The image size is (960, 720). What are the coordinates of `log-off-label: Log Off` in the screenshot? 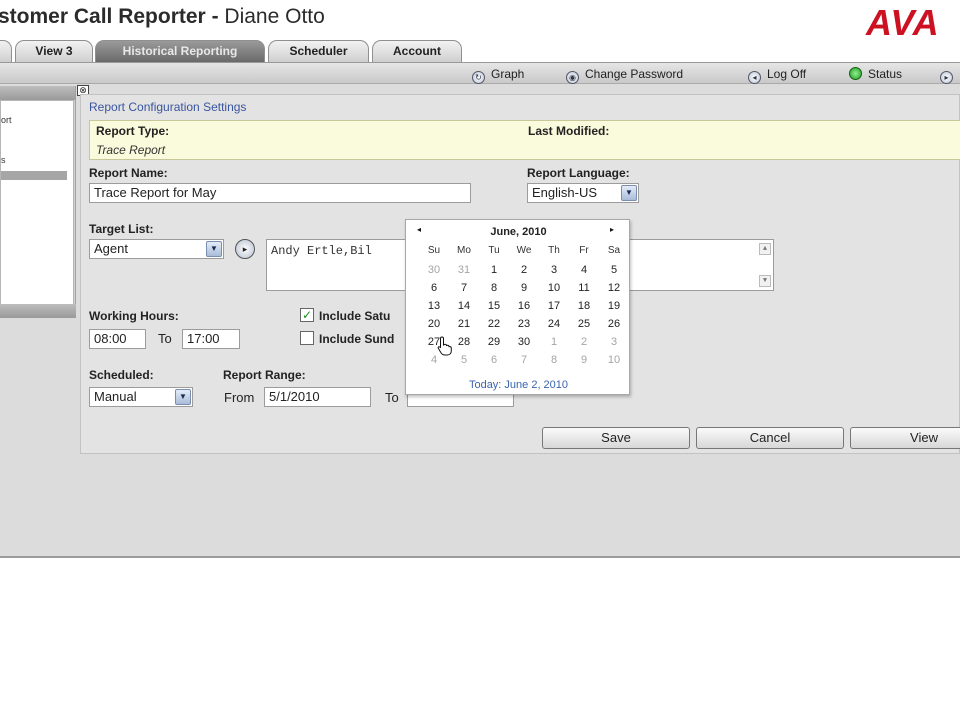 It's located at (787, 74).